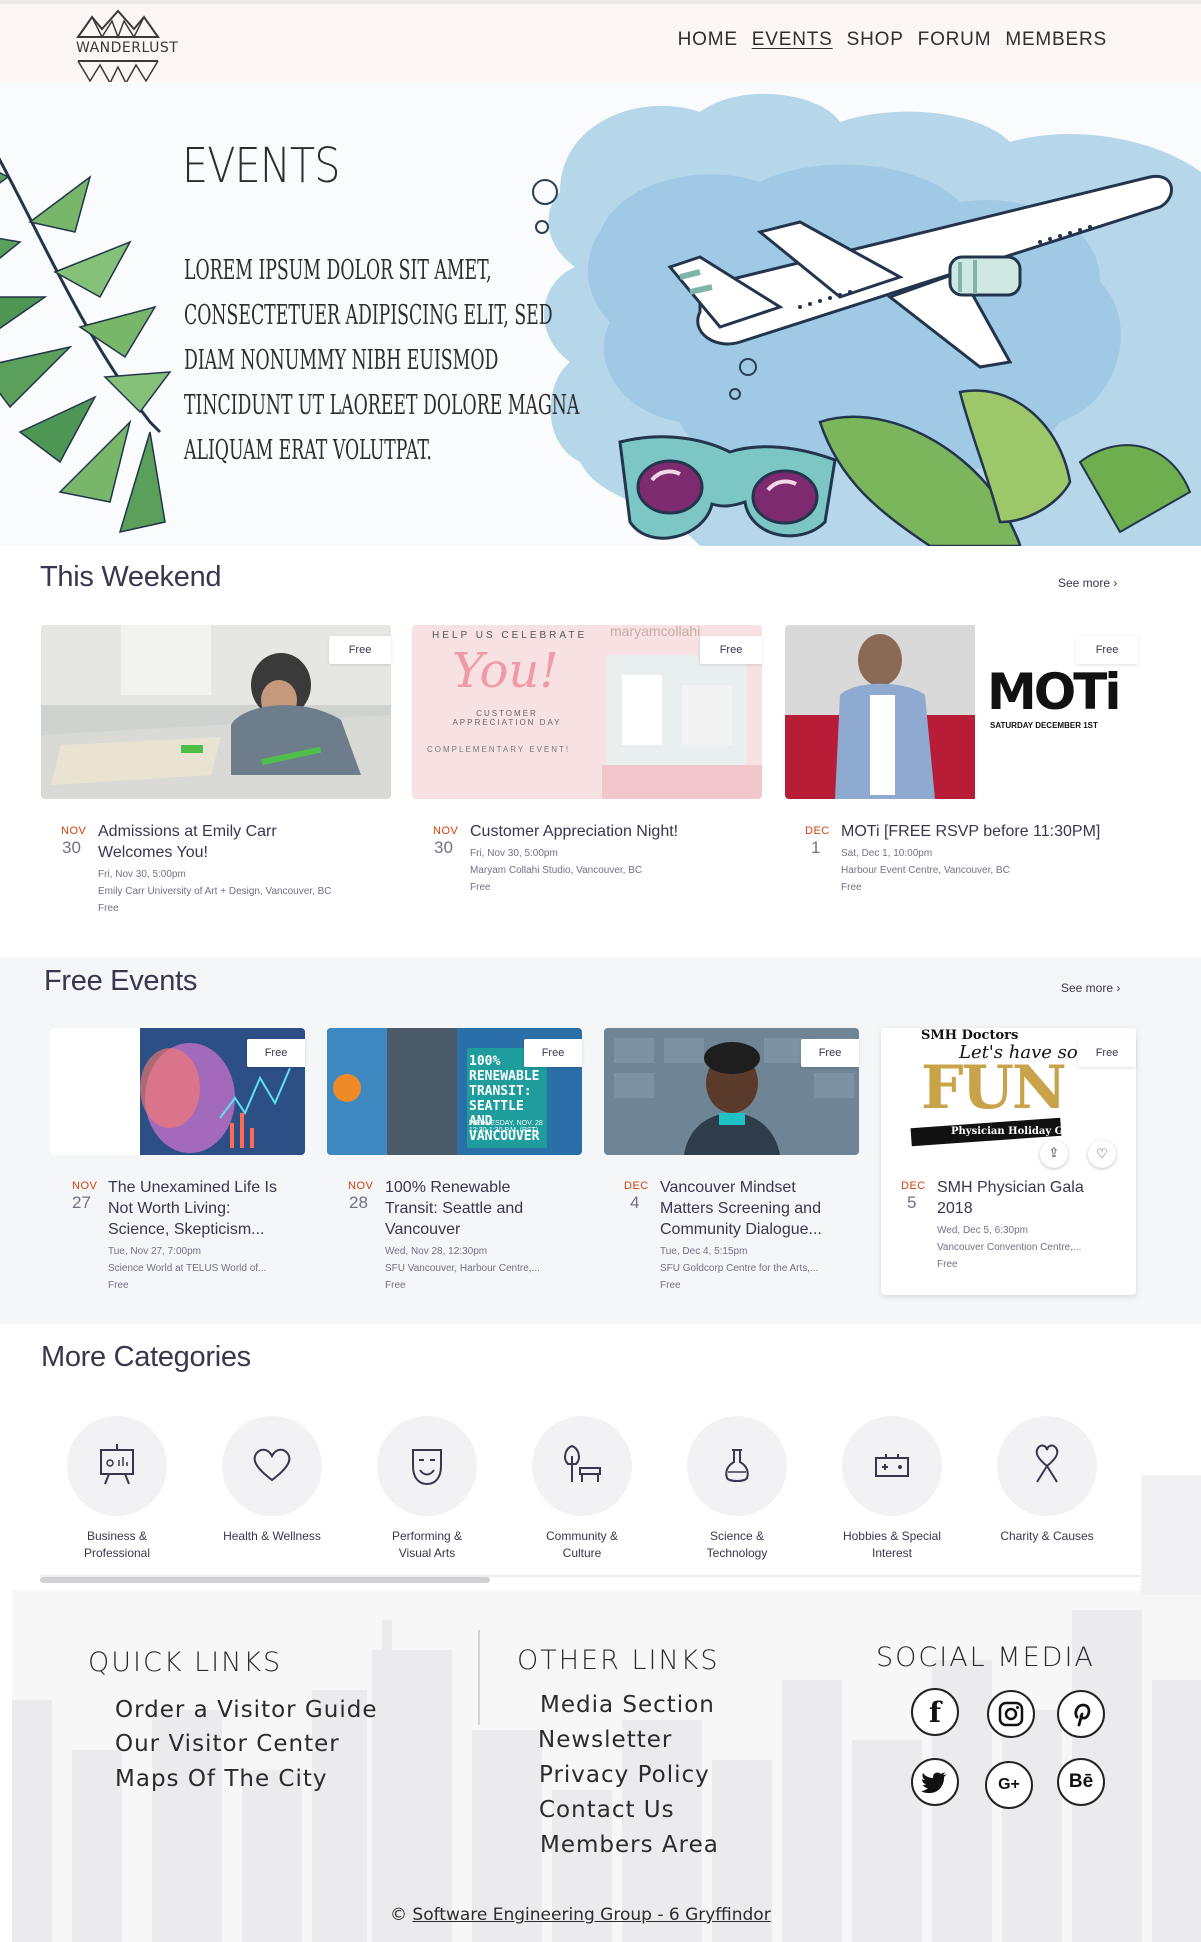 This screenshot has width=1201, height=1942. Describe the element at coordinates (507, 718) in the screenshot. I see `poster-customer-text: CUSTOMER APPRECIATION DAY` at that location.